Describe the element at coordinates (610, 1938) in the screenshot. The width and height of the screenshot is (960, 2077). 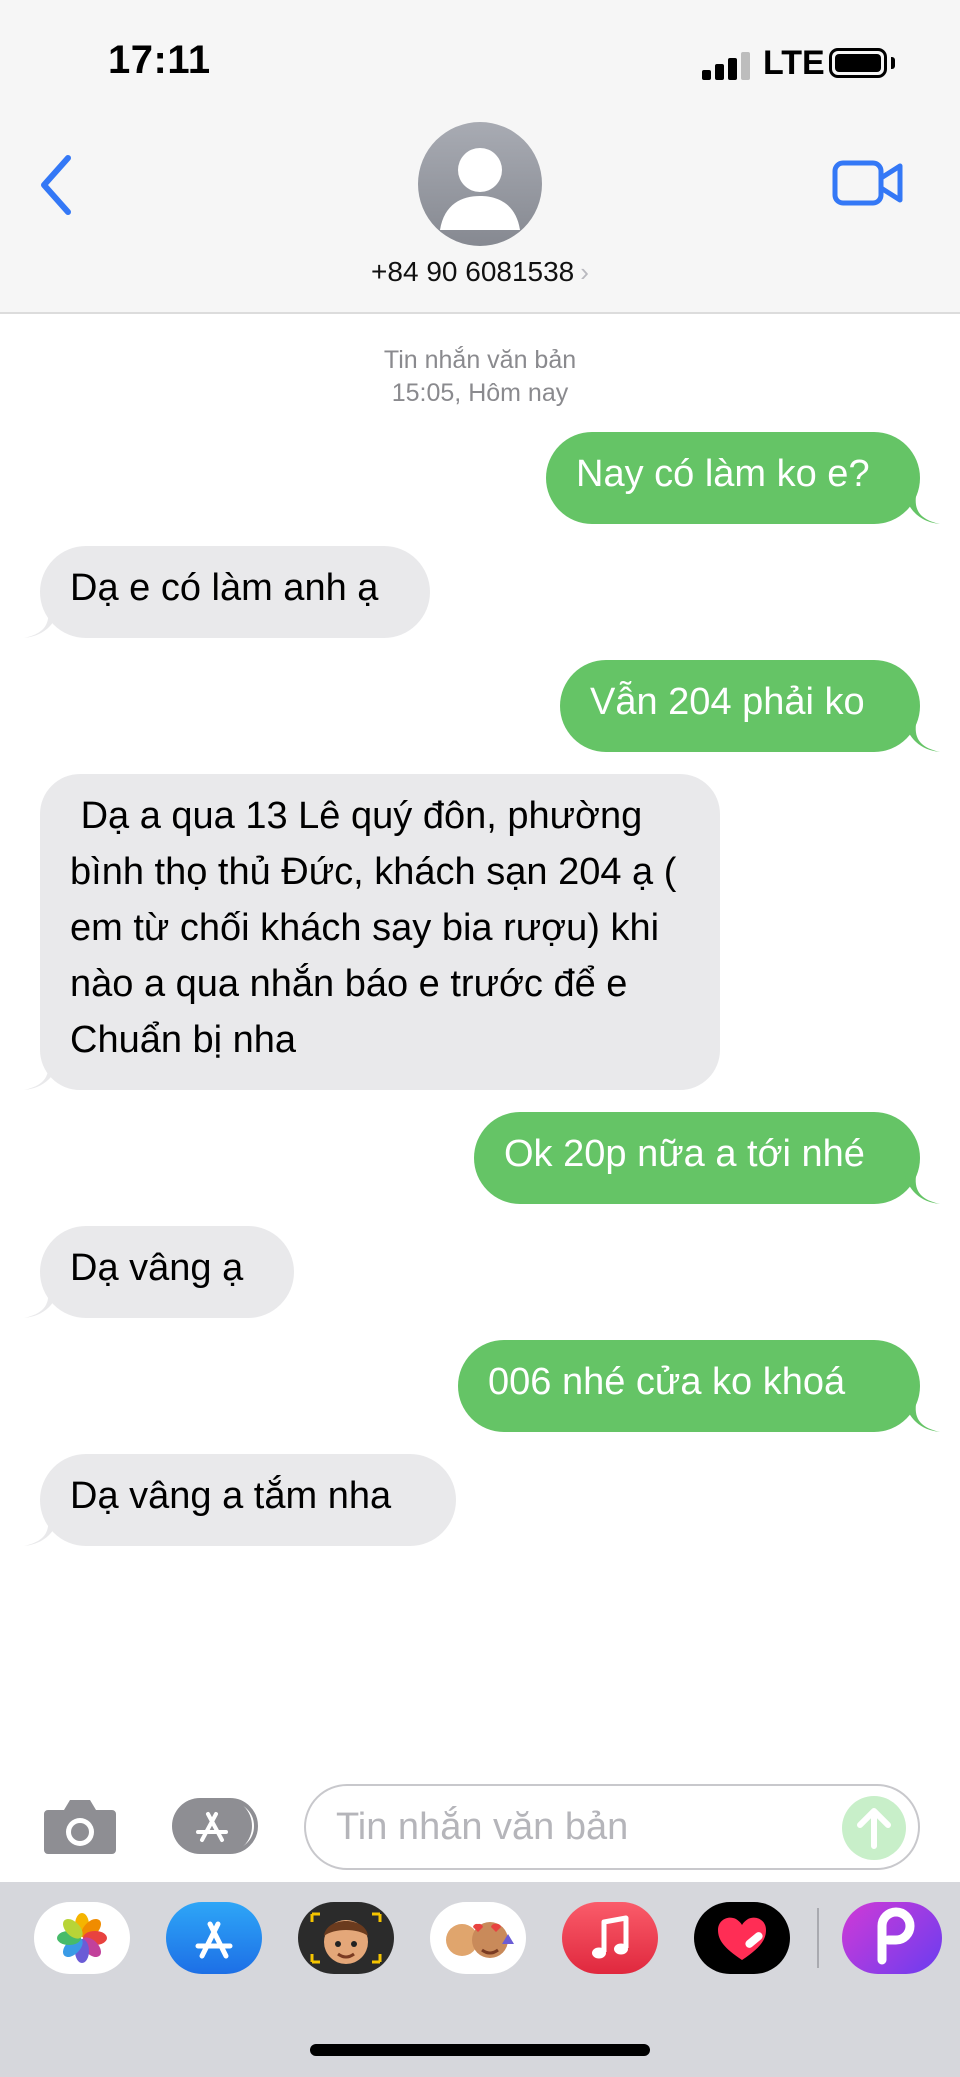
I see `music-app-icon` at that location.